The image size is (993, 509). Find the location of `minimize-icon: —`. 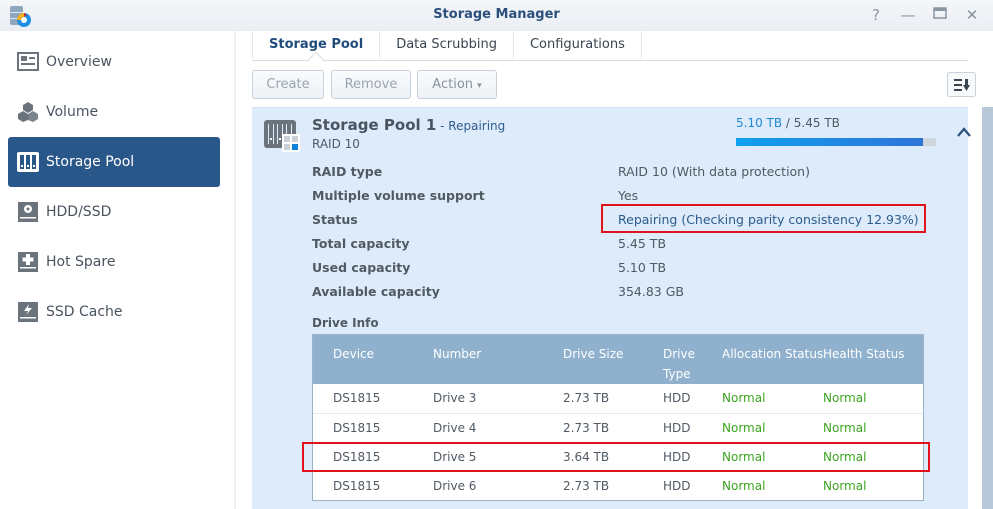

minimize-icon: — is located at coordinates (908, 15).